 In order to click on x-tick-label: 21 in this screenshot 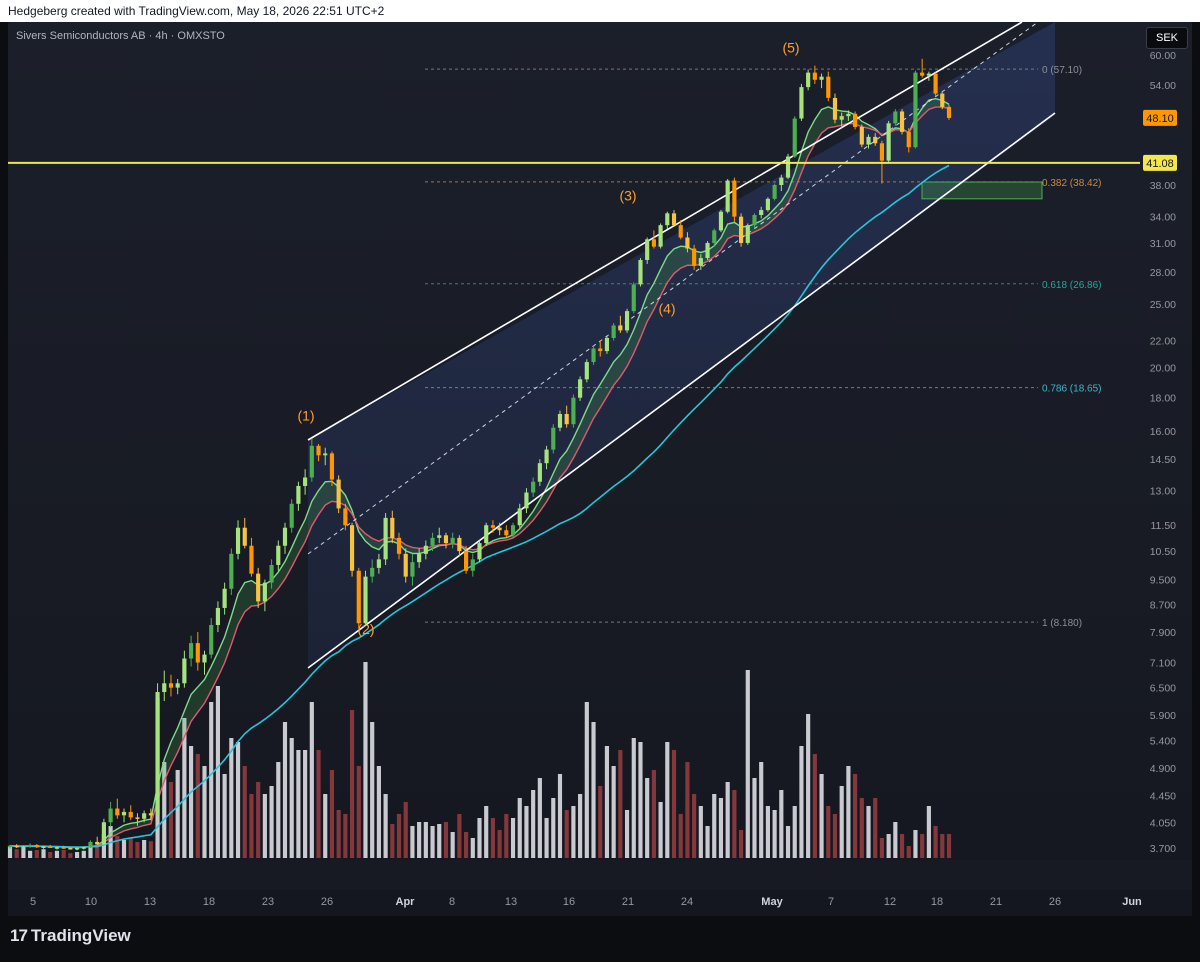, I will do `click(996, 902)`.